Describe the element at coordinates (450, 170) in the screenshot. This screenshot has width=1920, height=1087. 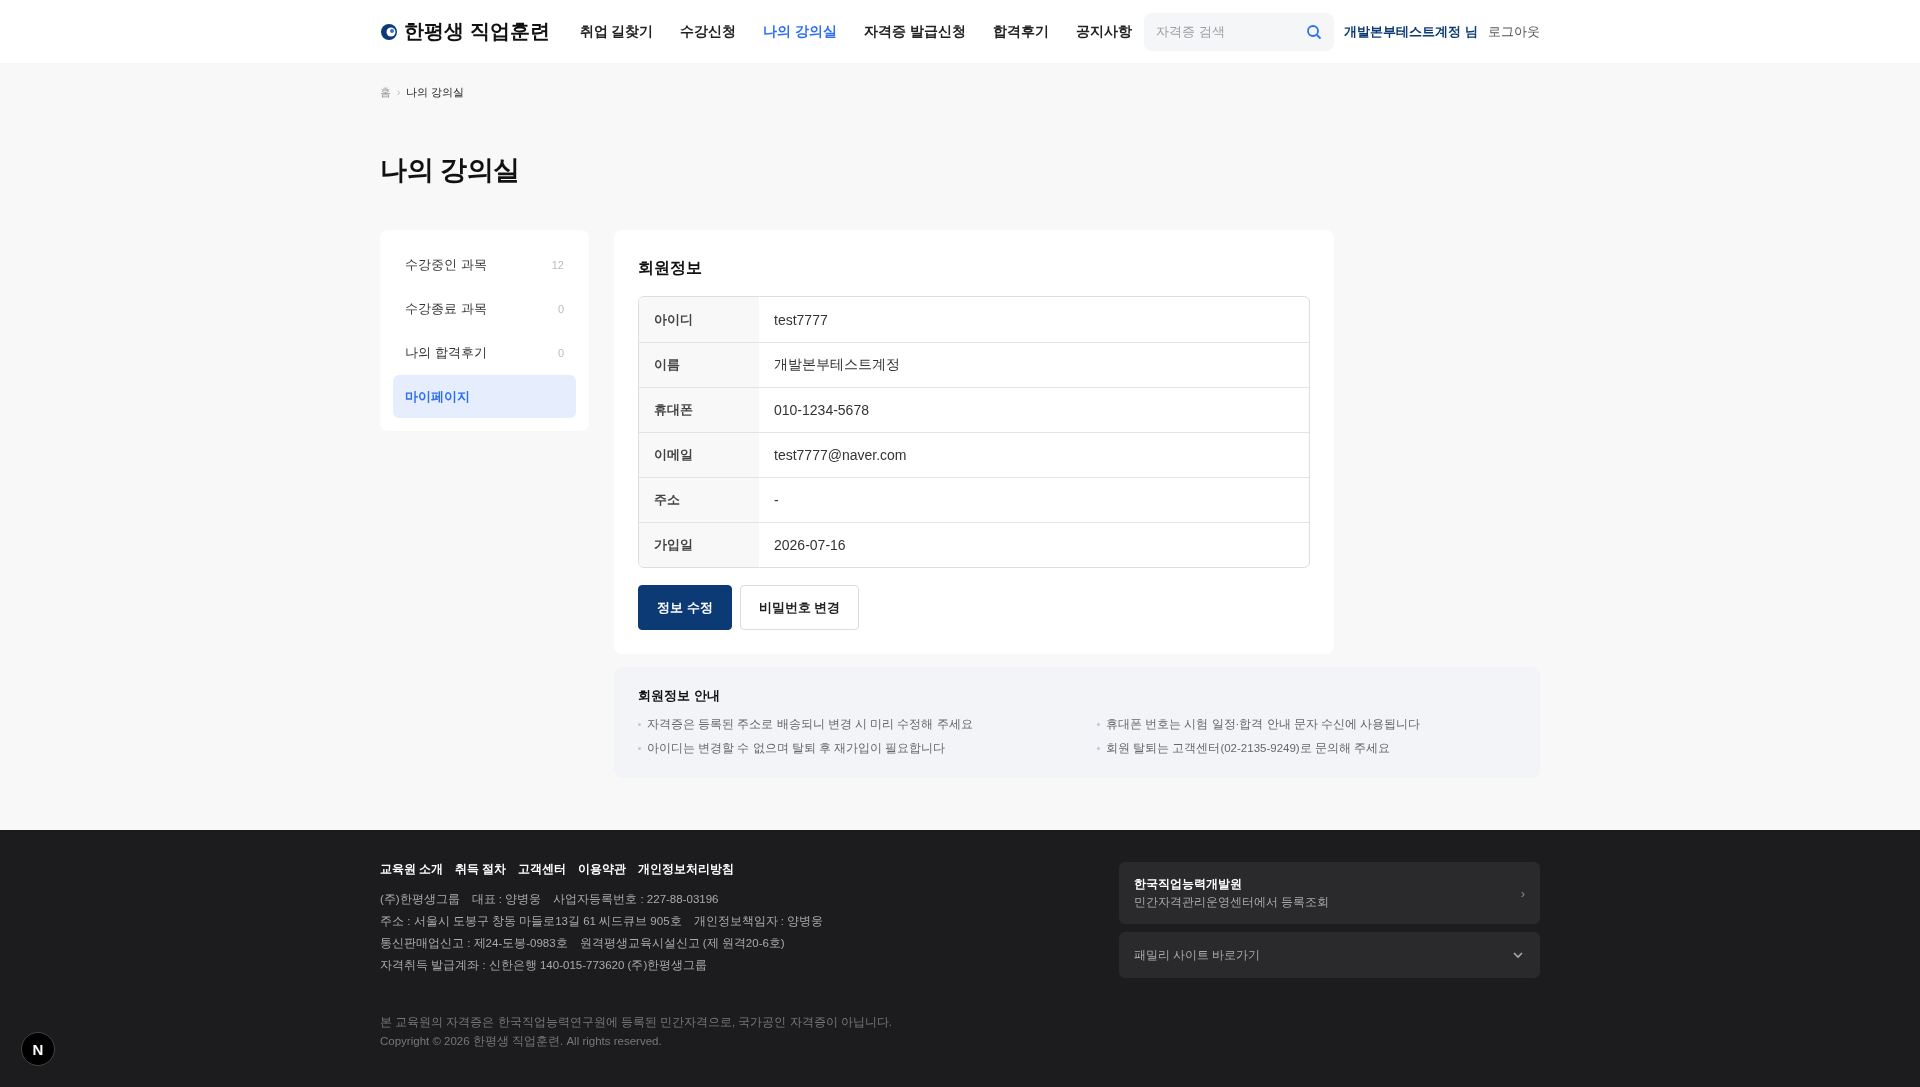
I see `page-title: 나의 강의실` at that location.